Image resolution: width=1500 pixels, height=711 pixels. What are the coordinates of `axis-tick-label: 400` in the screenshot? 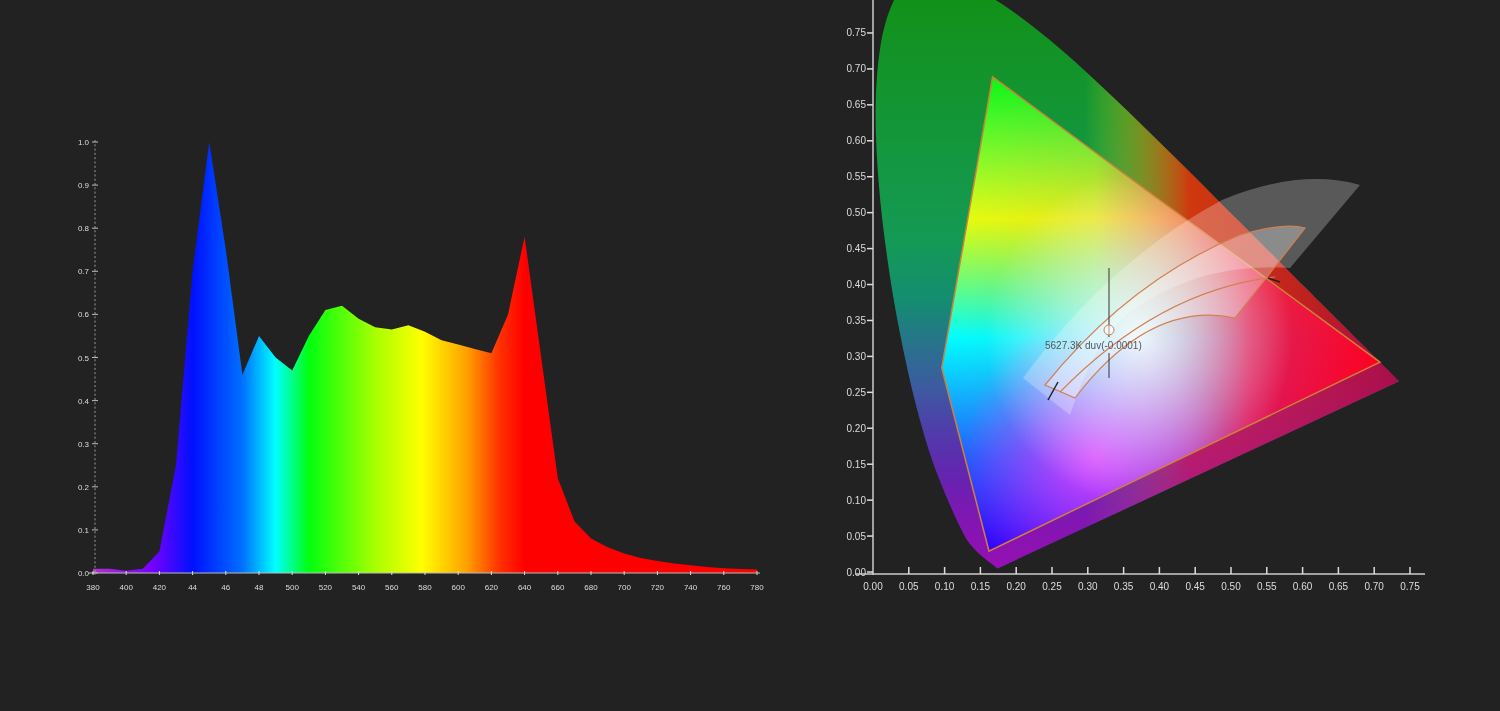 It's located at (126, 587).